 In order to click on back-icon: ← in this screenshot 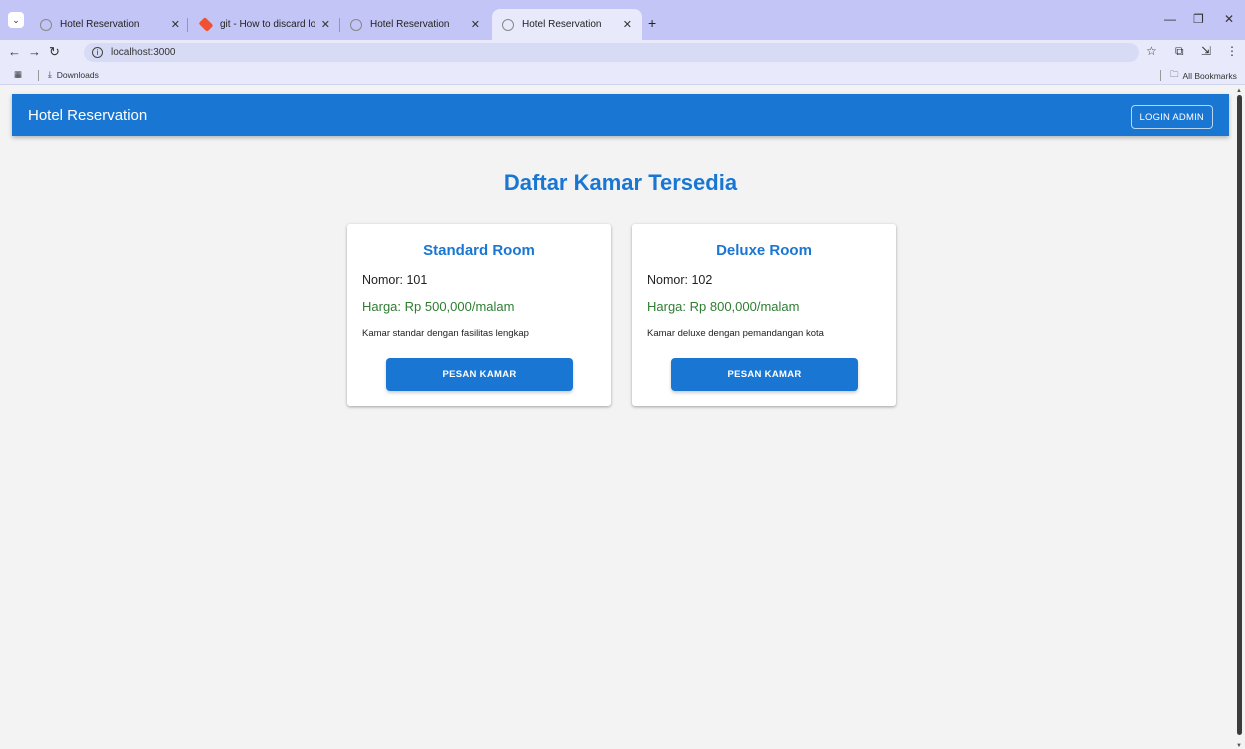, I will do `click(14, 51)`.